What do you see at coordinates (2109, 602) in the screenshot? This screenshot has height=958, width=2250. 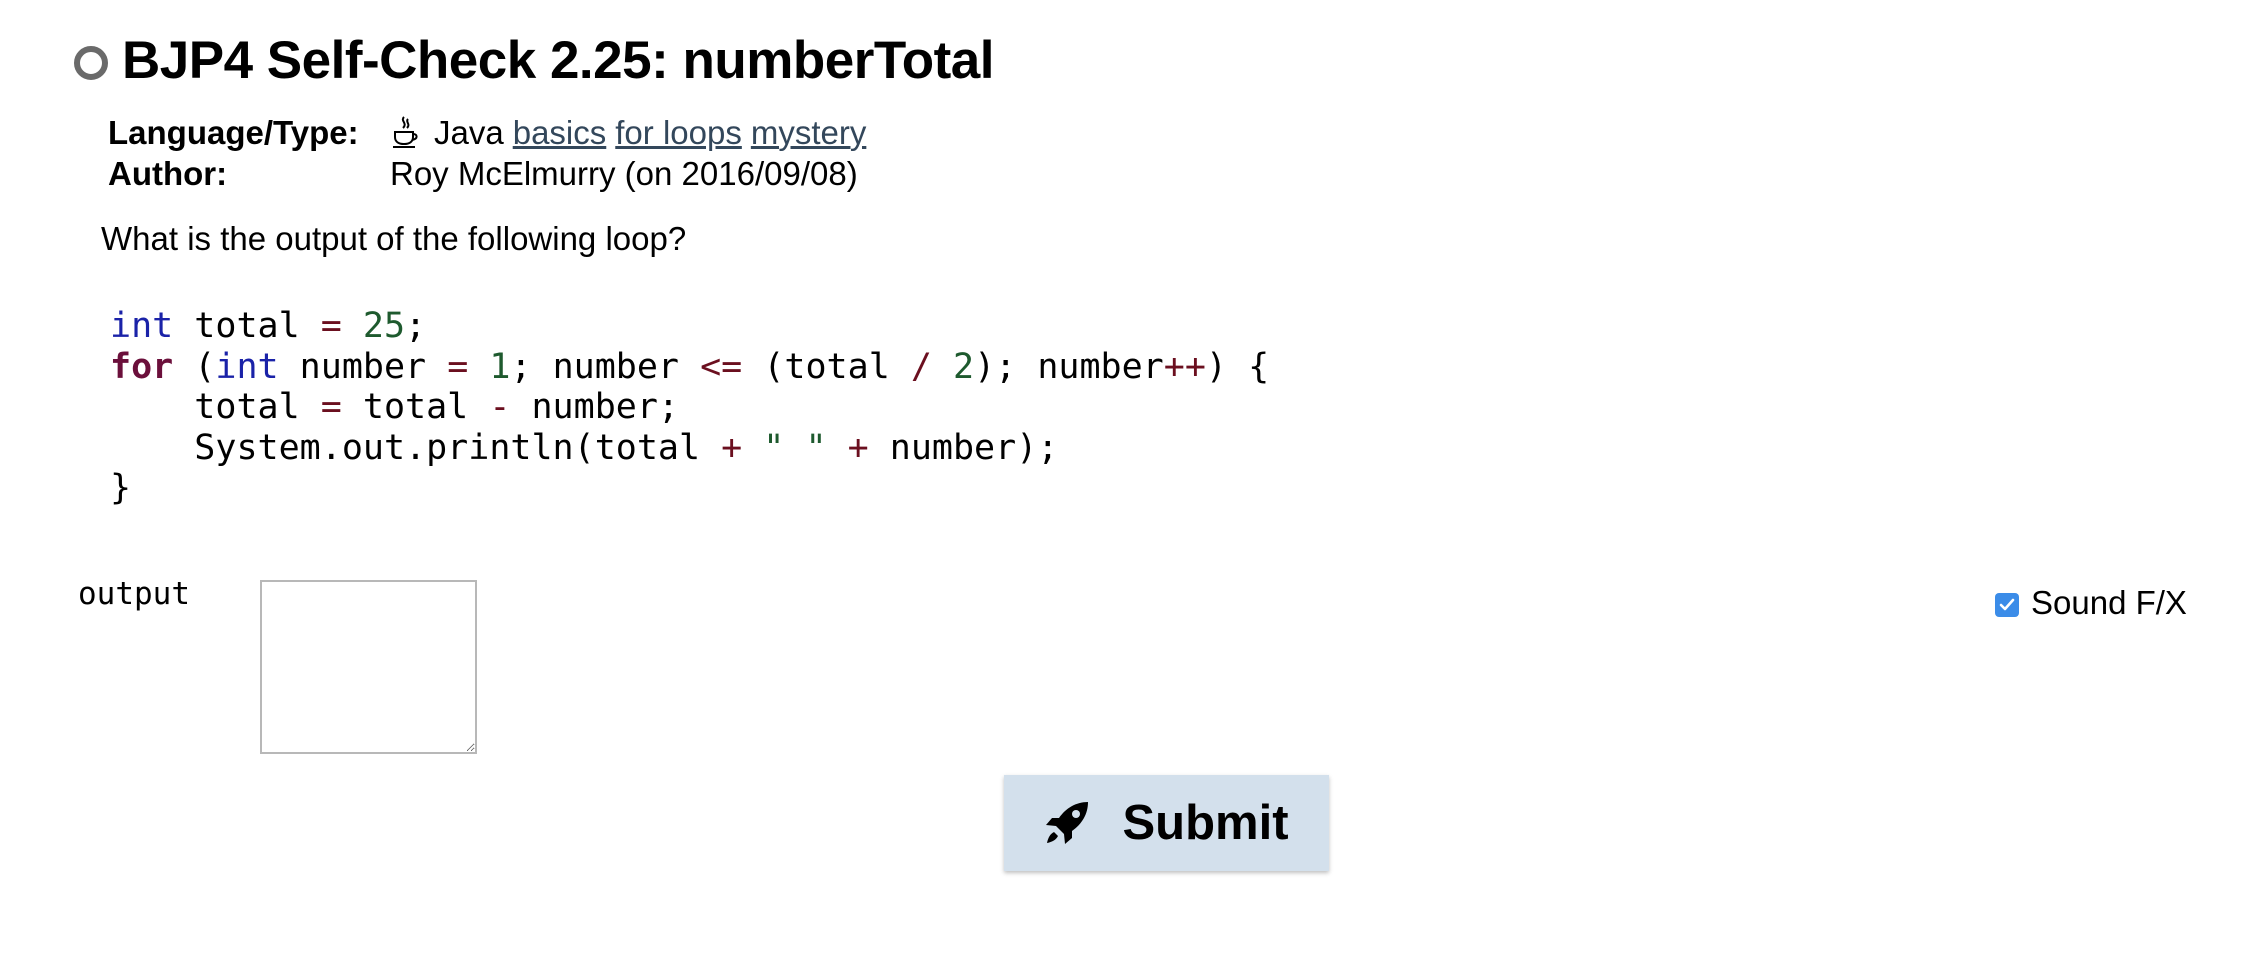 I see `sound-fx-label: Sound F/X` at bounding box center [2109, 602].